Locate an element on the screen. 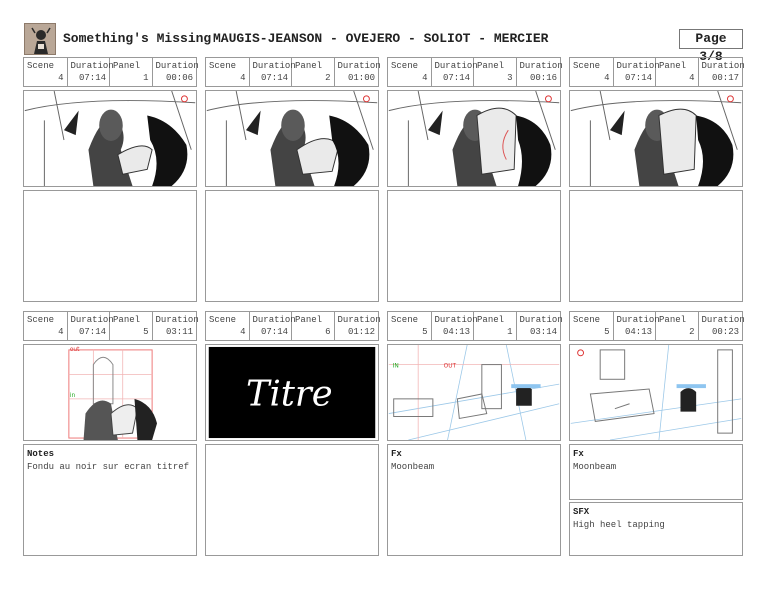  panel-duration: 03:11 is located at coordinates (180, 332).